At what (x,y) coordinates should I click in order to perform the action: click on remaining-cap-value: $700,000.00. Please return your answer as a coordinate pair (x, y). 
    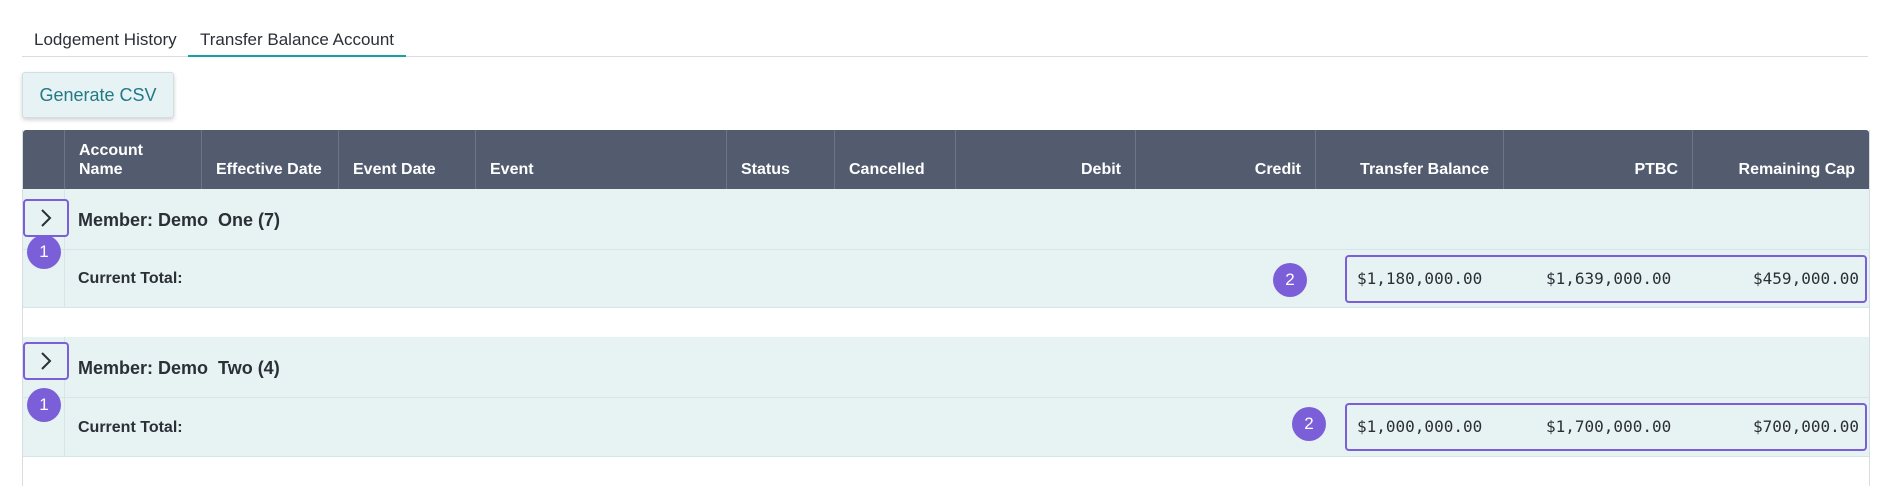
    Looking at the image, I should click on (1806, 426).